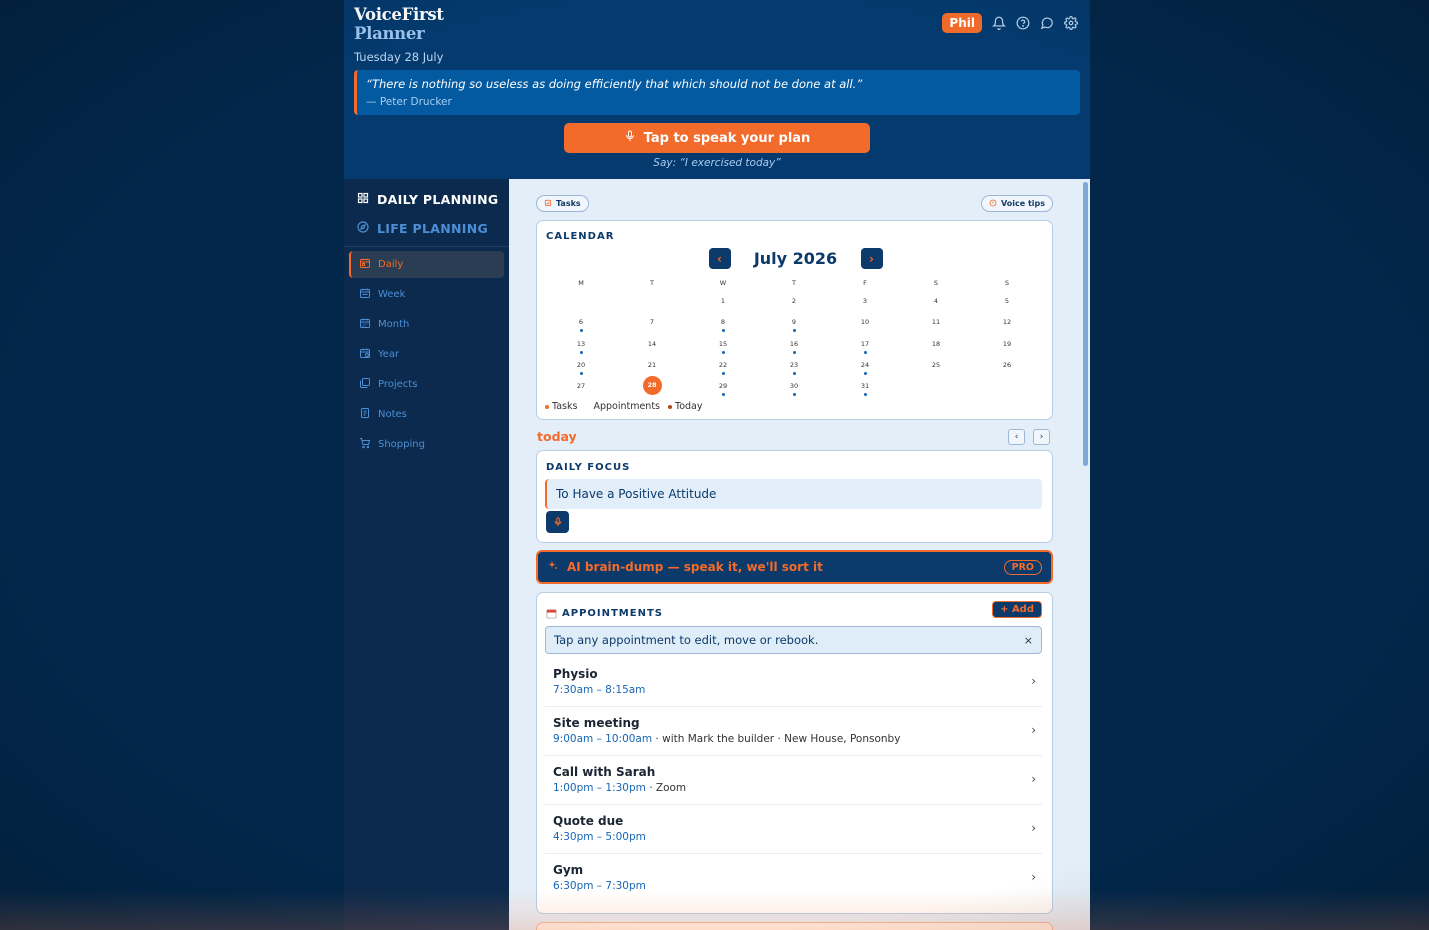 This screenshot has height=930, width=1429. What do you see at coordinates (795, 438) in the screenshot?
I see `today-row: today ‹ ›` at bounding box center [795, 438].